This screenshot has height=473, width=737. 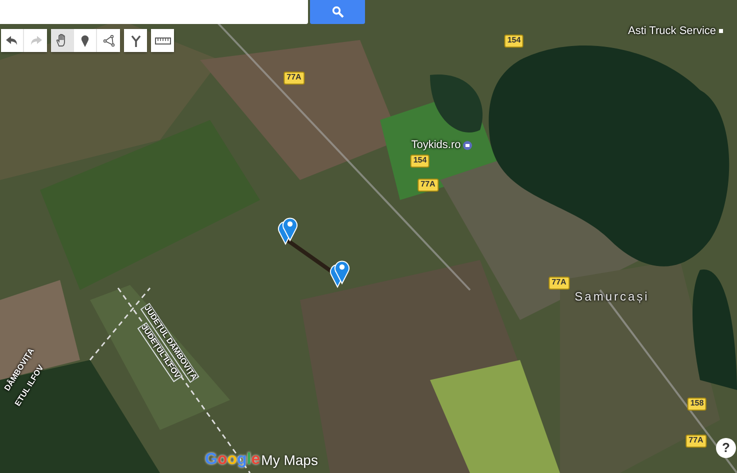 I want to click on search-button, so click(x=337, y=12).